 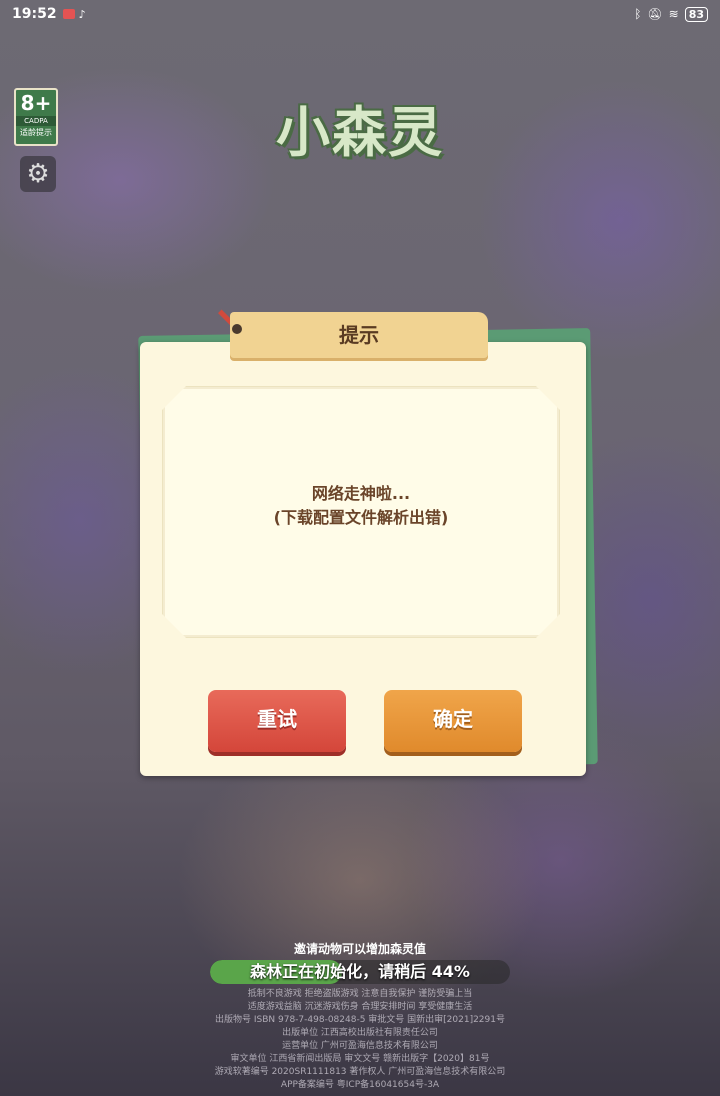 I want to click on age-rating-badge: 8+ CADPA 适龄提示, so click(x=36, y=117).